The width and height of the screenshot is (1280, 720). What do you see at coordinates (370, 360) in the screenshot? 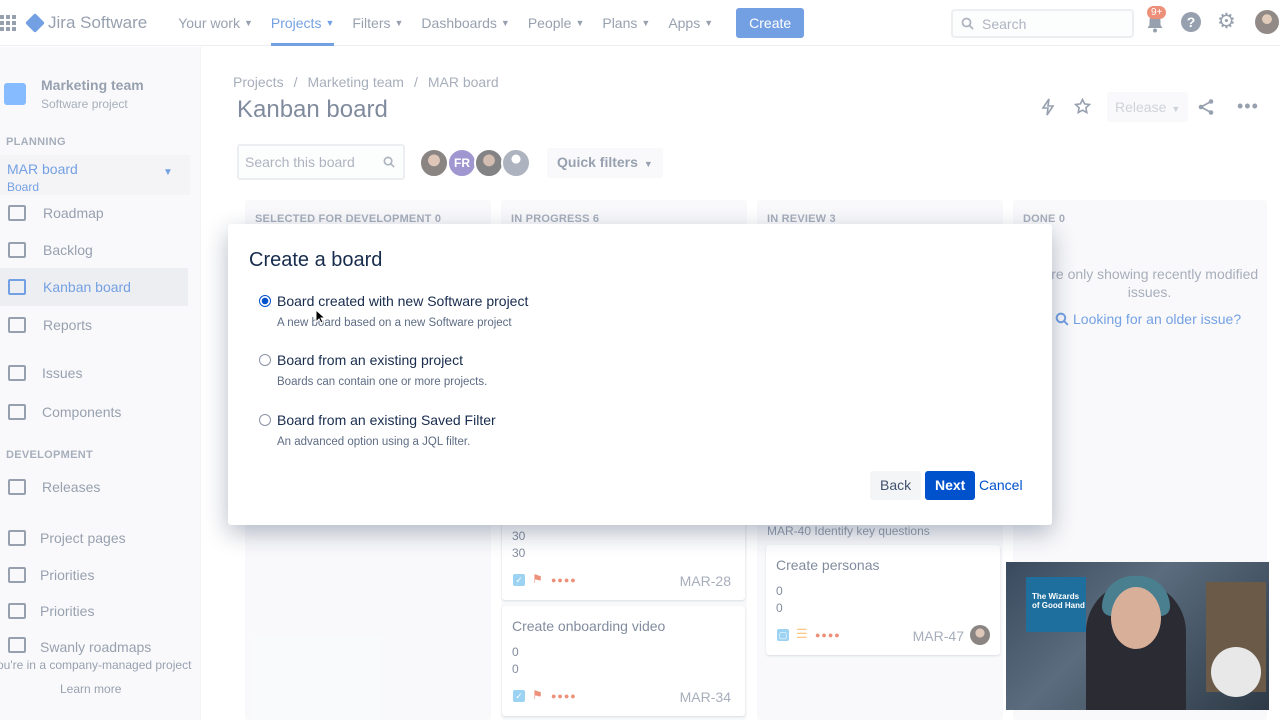
I see `option-label: Board from an existing project` at bounding box center [370, 360].